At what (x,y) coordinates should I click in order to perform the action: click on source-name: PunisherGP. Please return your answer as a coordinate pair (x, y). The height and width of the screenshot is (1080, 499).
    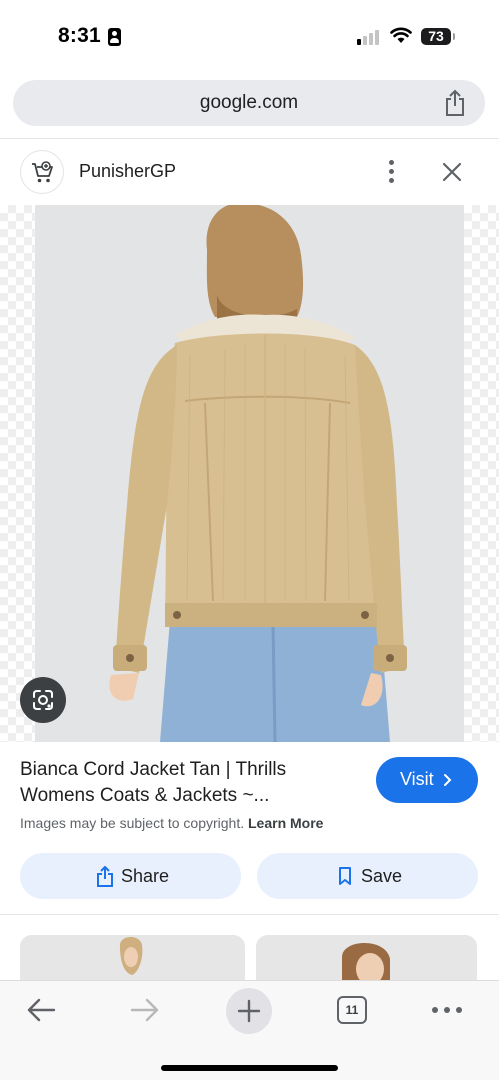
    Looking at the image, I should click on (127, 171).